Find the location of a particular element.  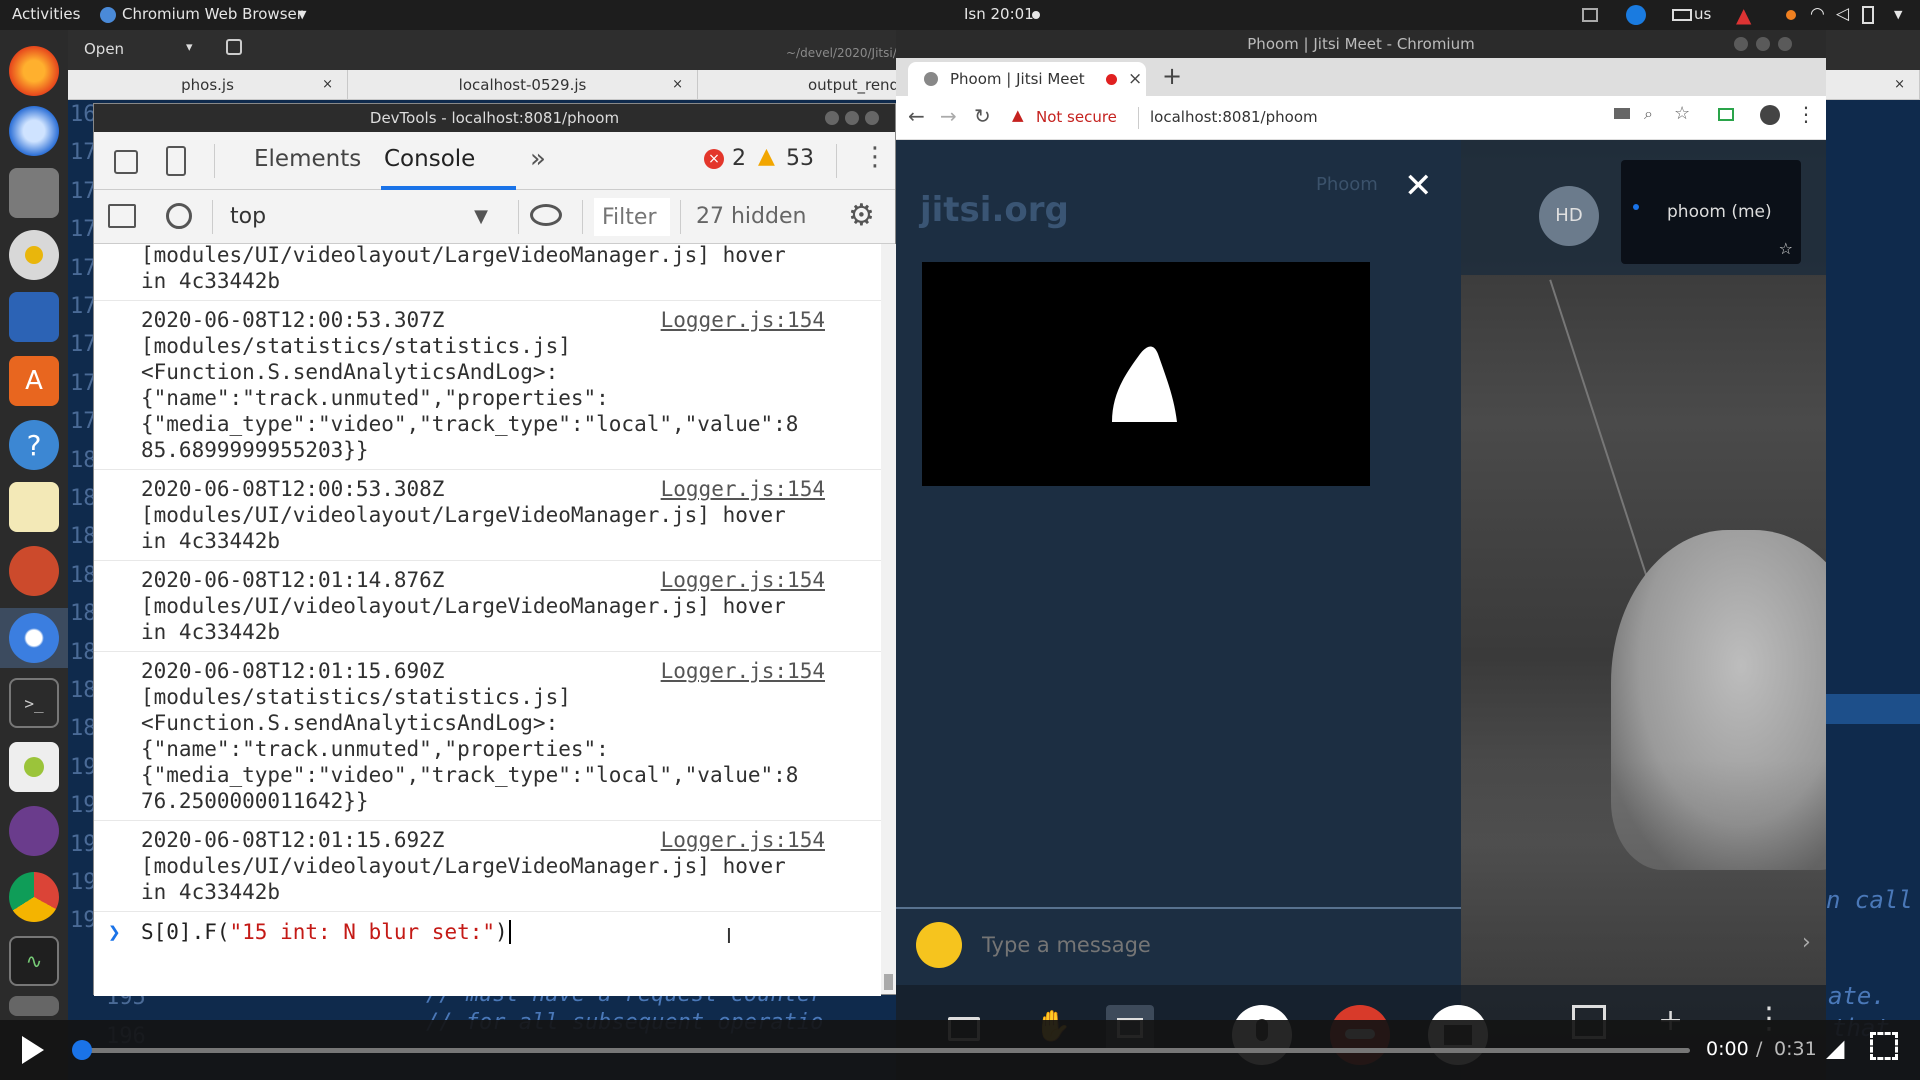

omnibox: ▲ Not secure localhost:8081/phoom is located at coordinates (1361, 118).